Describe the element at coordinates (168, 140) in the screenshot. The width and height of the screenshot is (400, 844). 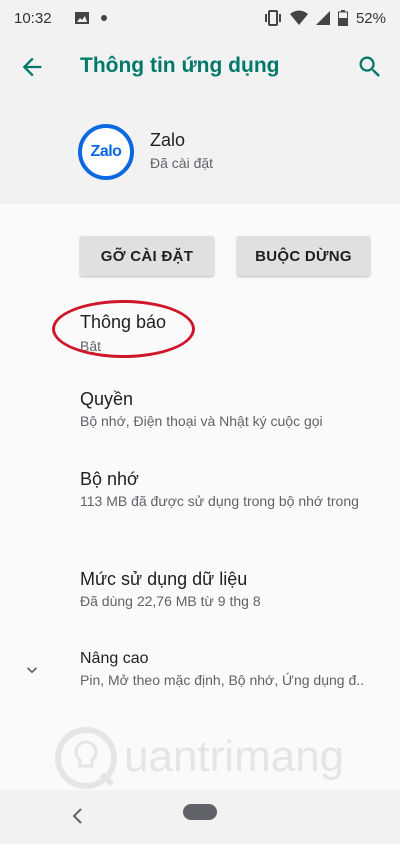
I see `app-name: Zalo` at that location.